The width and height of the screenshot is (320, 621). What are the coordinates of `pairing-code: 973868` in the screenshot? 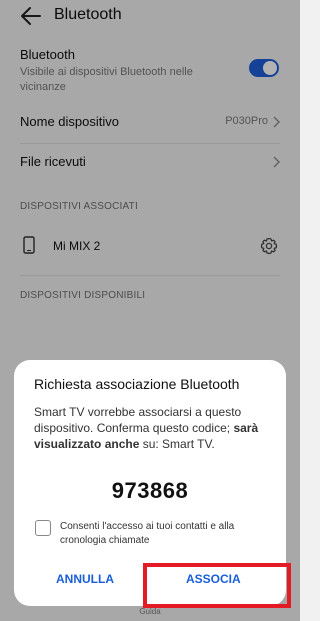 It's located at (150, 490).